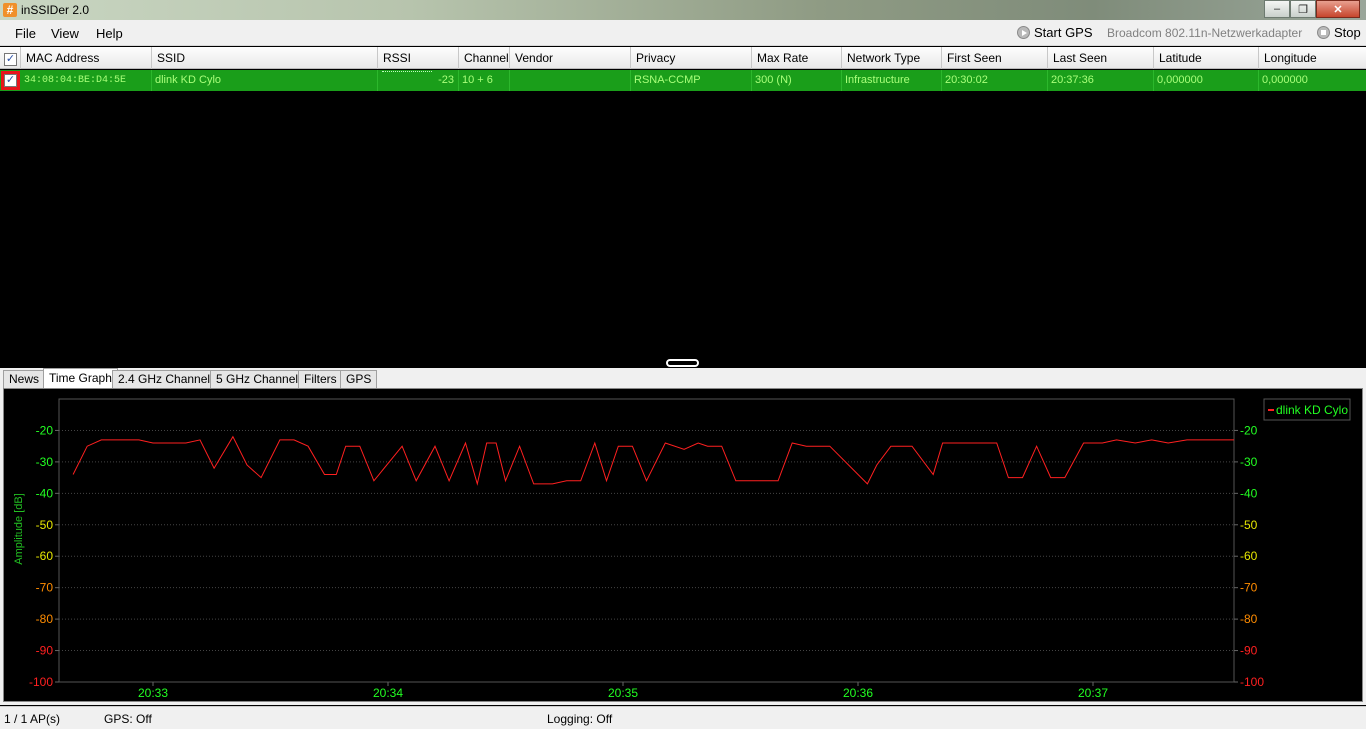 The height and width of the screenshot is (729, 1366). Describe the element at coordinates (484, 58) in the screenshot. I see `column-channel: Channel` at that location.